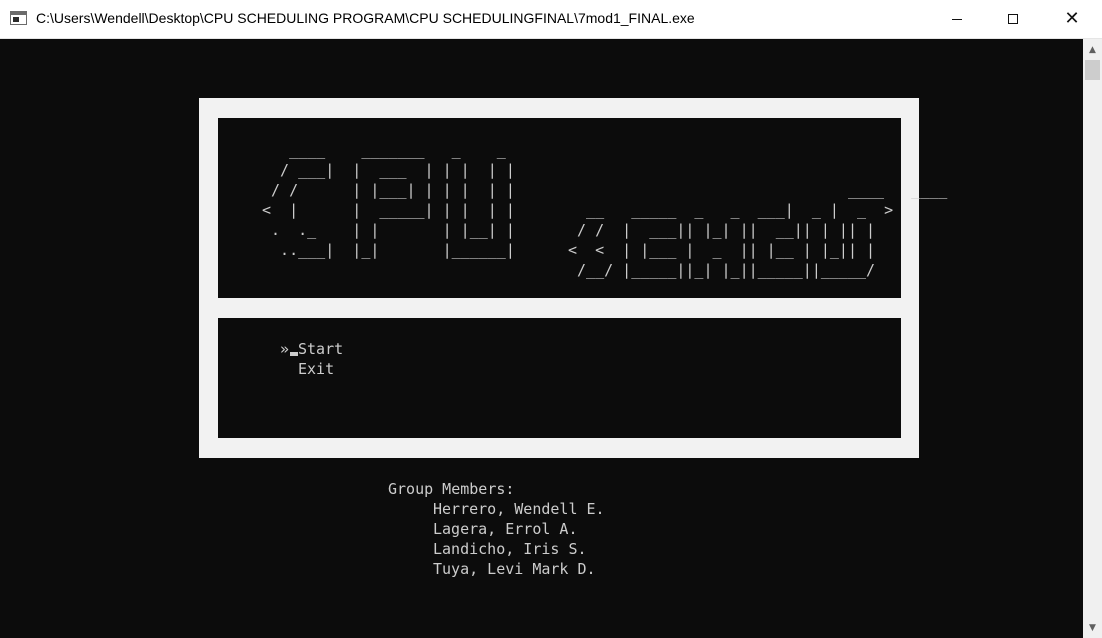  I want to click on member-item: Landicho, Iris S., so click(510, 549).